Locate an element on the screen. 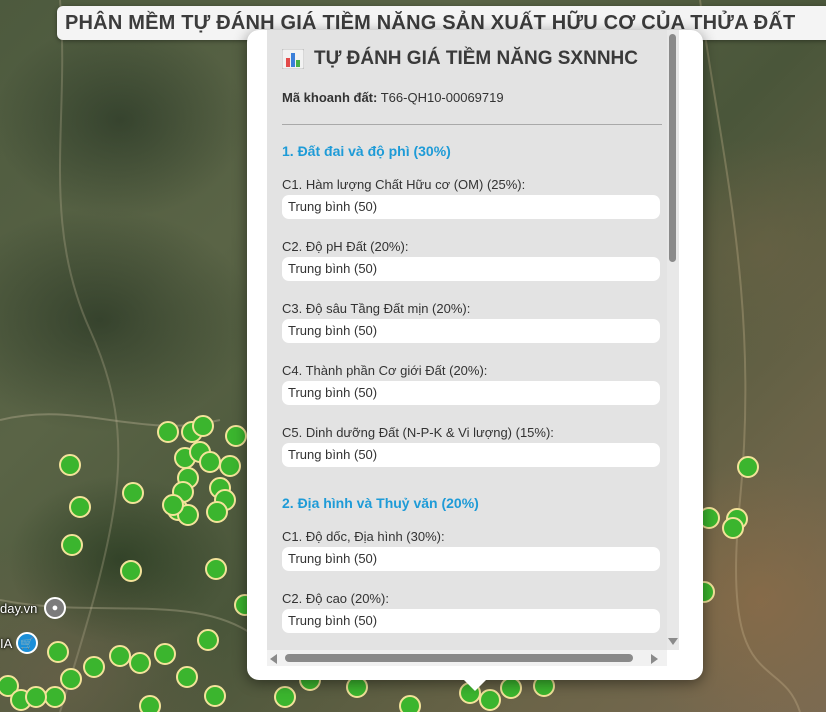 This screenshot has width=826, height=712. shopping-cart-icon: 🛒 is located at coordinates (27, 643).